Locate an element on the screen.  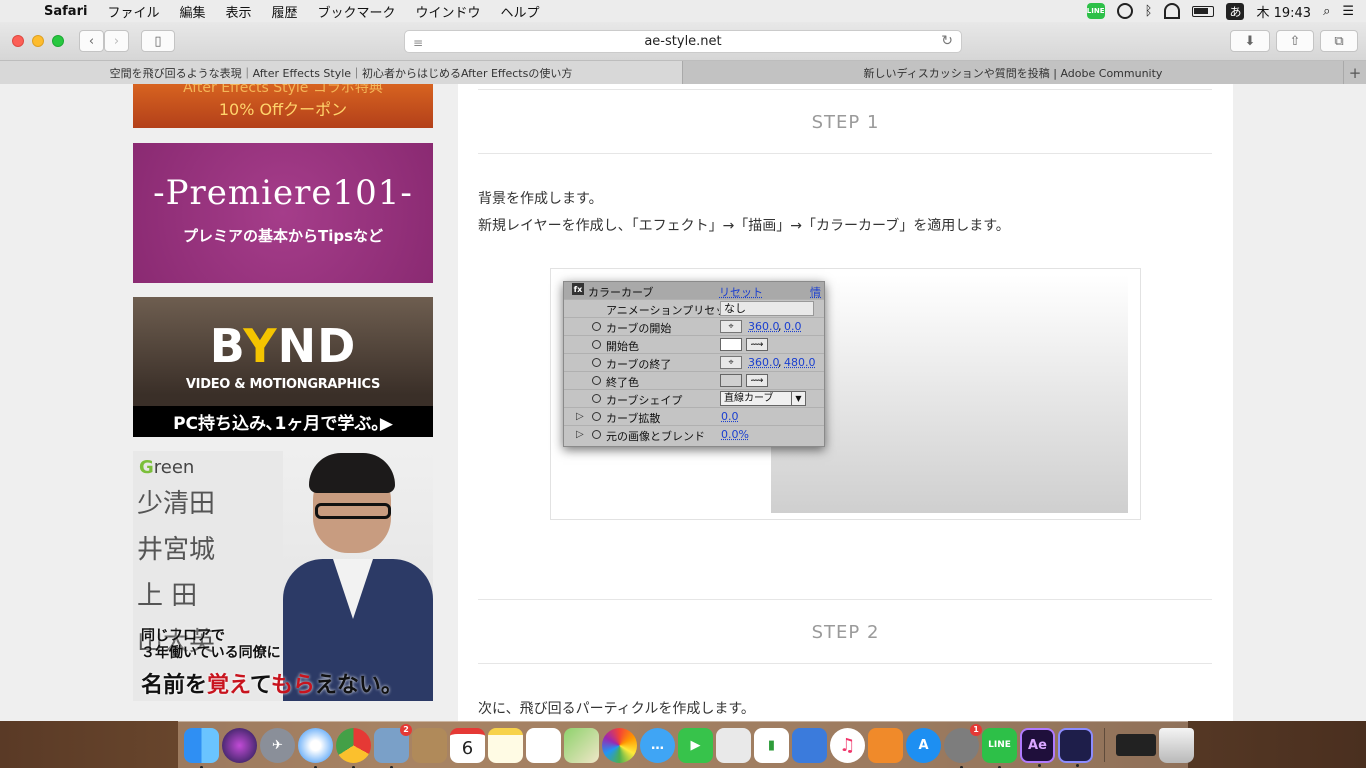
menu-help: ヘルプ is located at coordinates (520, 11).